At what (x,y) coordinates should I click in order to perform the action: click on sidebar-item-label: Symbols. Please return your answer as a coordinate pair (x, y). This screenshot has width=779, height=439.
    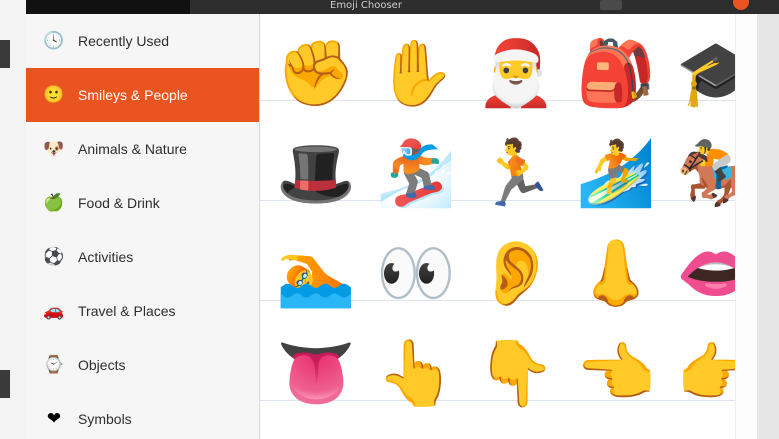
    Looking at the image, I should click on (105, 419).